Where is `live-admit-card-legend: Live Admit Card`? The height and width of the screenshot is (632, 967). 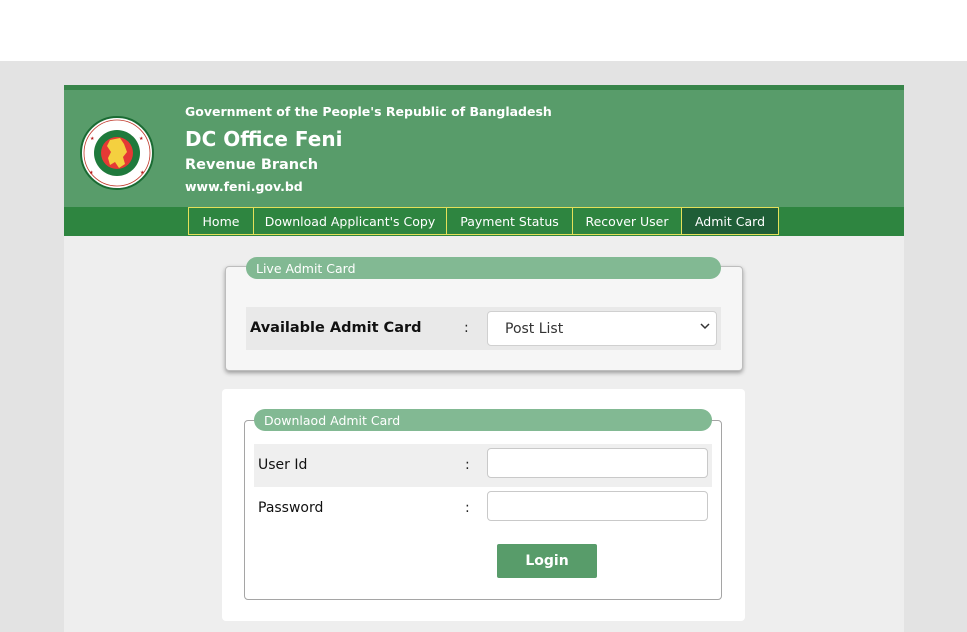 live-admit-card-legend: Live Admit Card is located at coordinates (483, 268).